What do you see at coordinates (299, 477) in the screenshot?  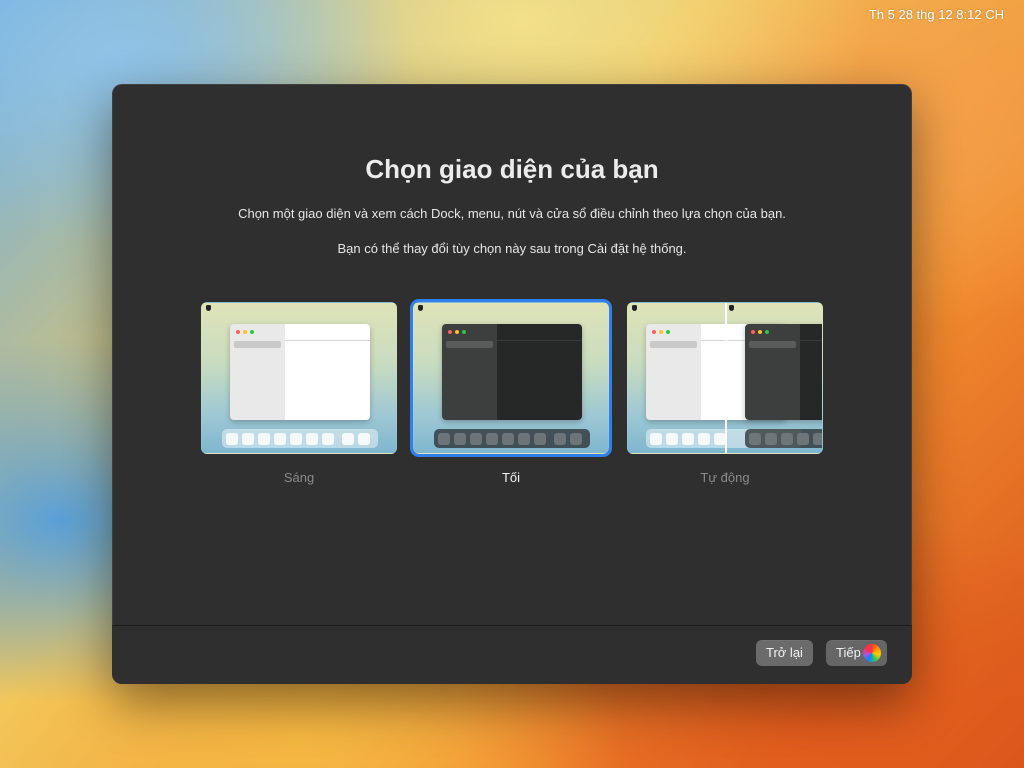 I see `option-label-light: Sáng` at bounding box center [299, 477].